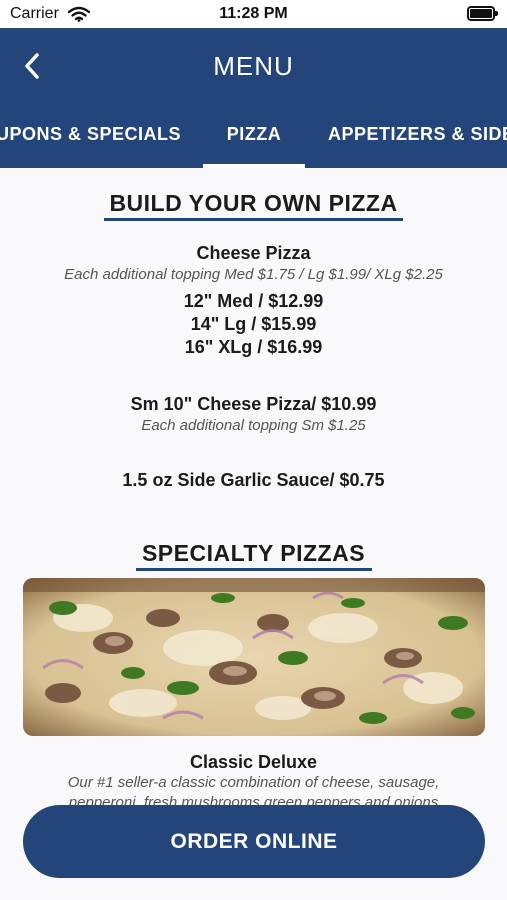 This screenshot has height=900, width=507. I want to click on price-xlarge: 16" XLg / $16.99, so click(253, 347).